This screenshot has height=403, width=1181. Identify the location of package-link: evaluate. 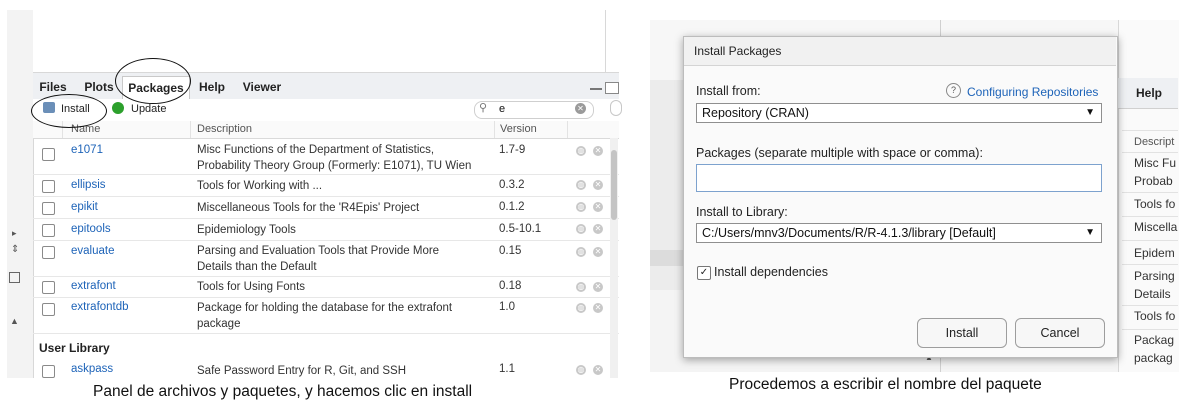
(92, 251).